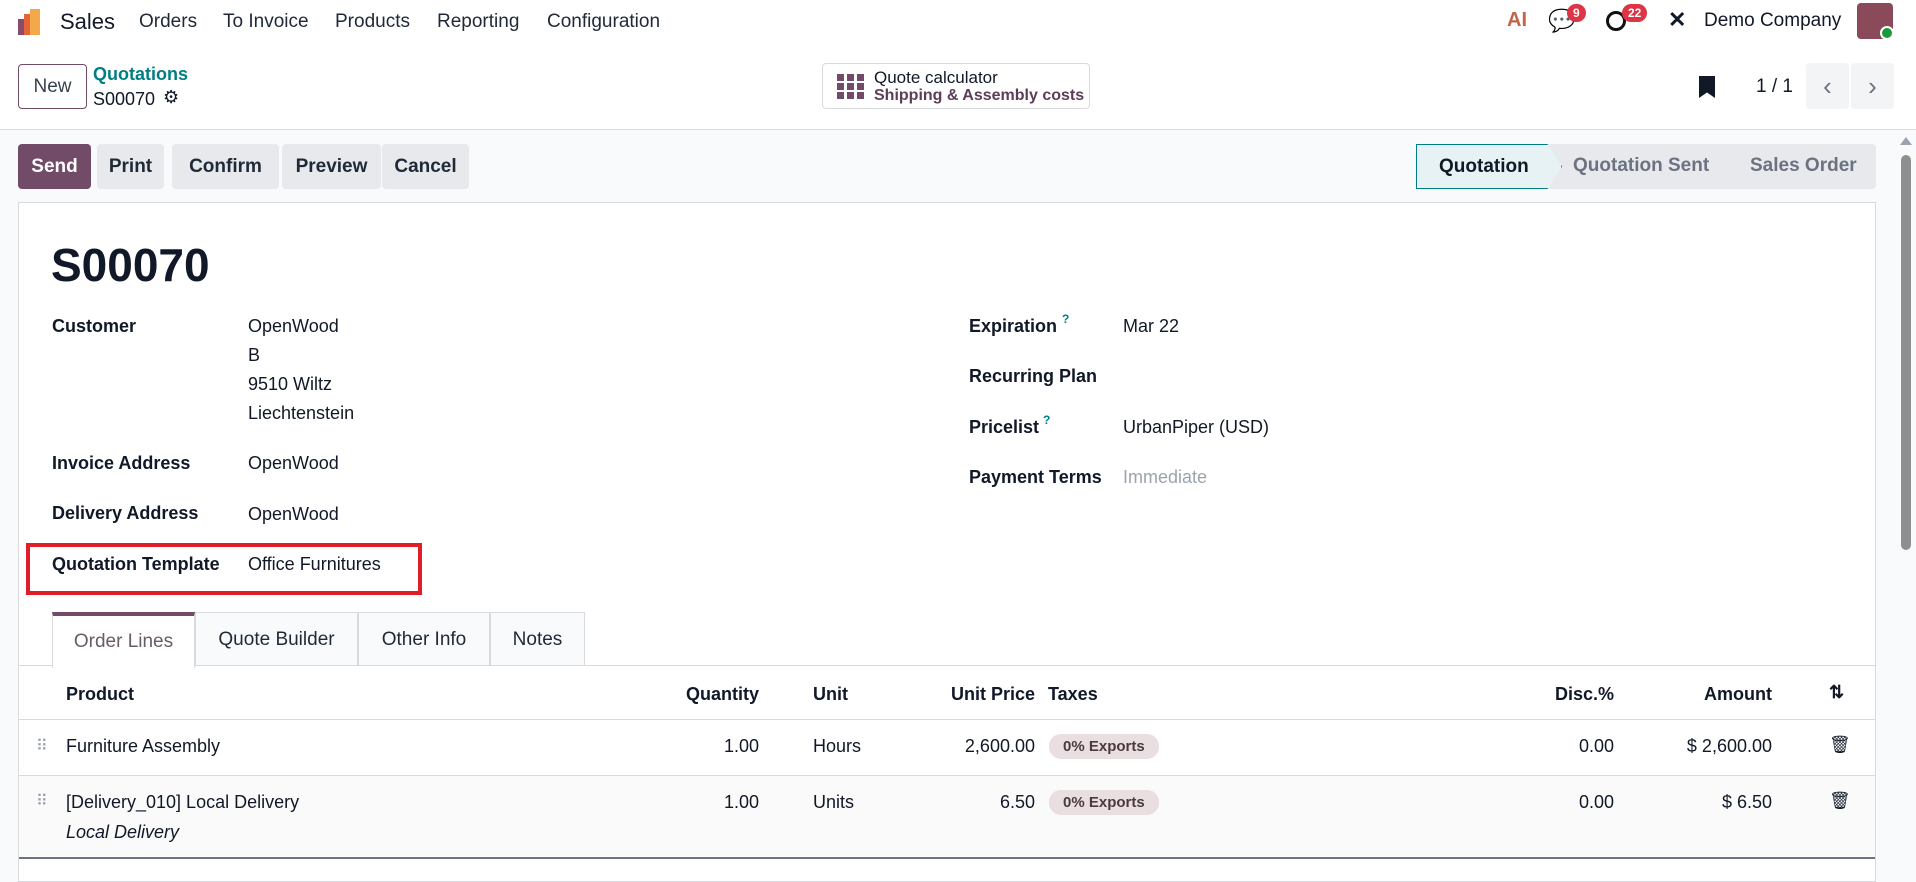 The width and height of the screenshot is (1916, 882). What do you see at coordinates (1557, 694) in the screenshot?
I see `col-discount: Disc.%` at bounding box center [1557, 694].